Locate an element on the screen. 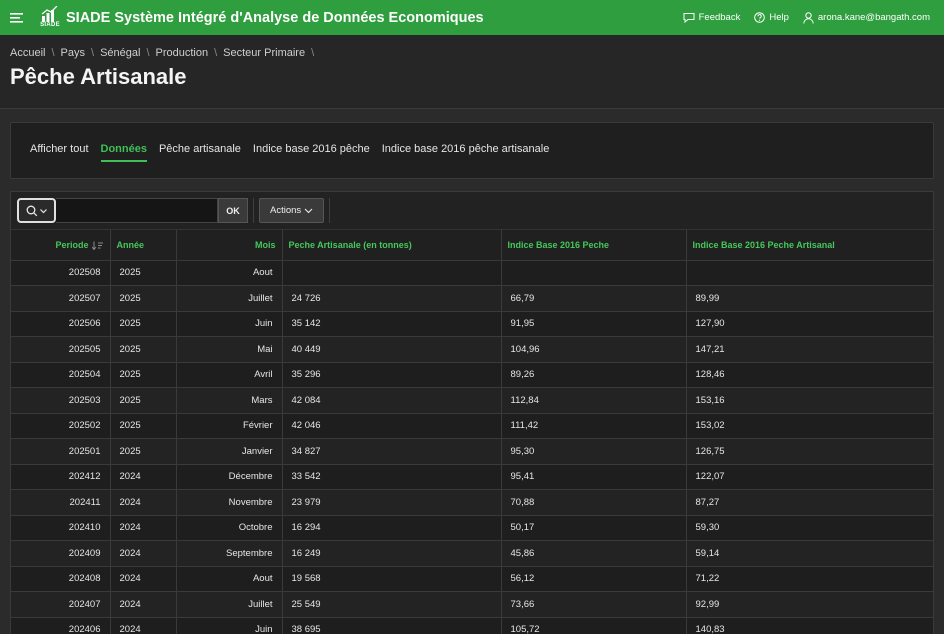 This screenshot has width=944, height=634. table-cell: Juin is located at coordinates (229, 625).